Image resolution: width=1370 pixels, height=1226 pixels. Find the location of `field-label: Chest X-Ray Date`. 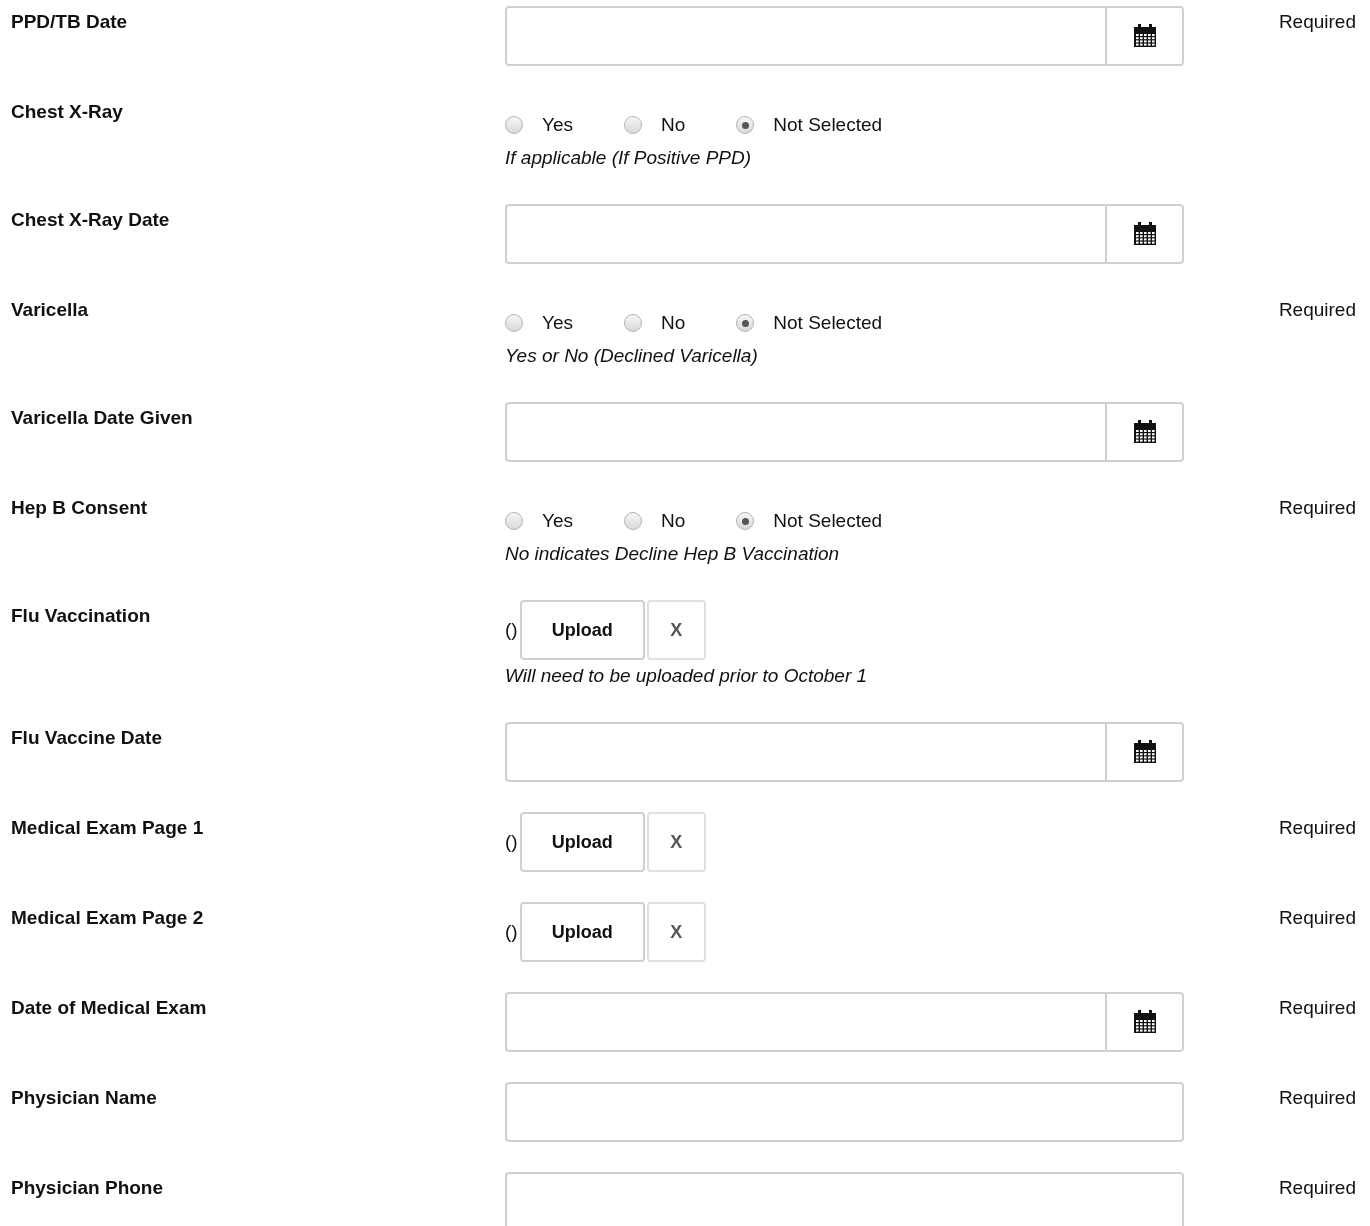

field-label: Chest X-Ray Date is located at coordinates (91, 220).